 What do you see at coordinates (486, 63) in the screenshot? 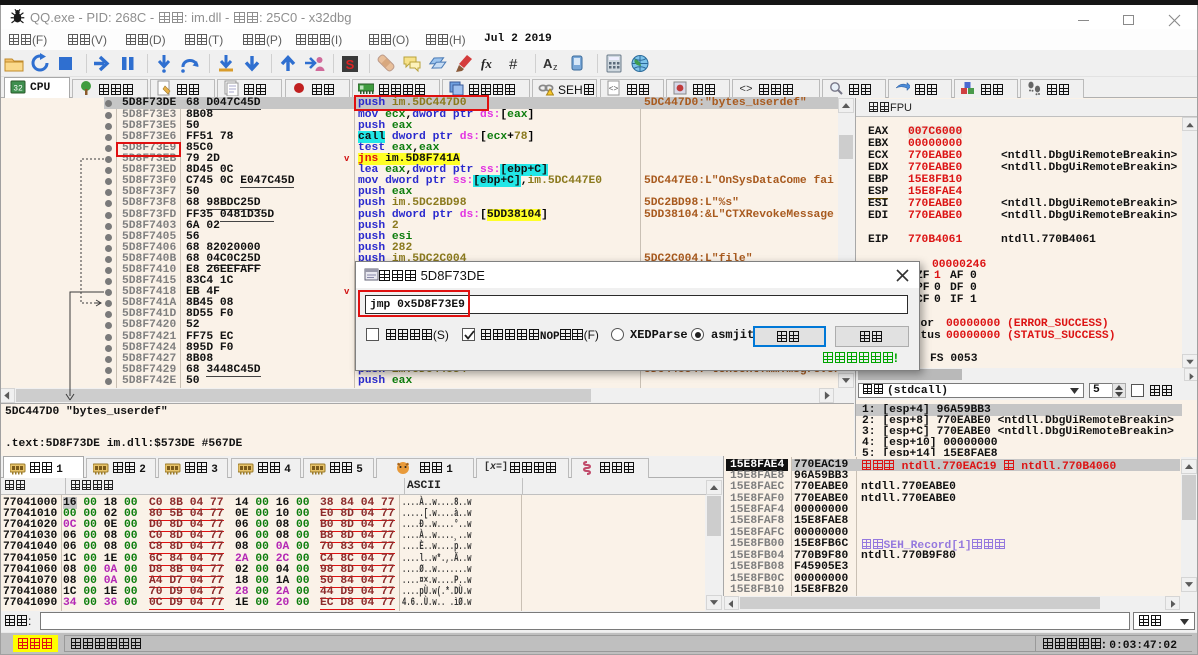
I see `svg-text: fx` at bounding box center [486, 63].